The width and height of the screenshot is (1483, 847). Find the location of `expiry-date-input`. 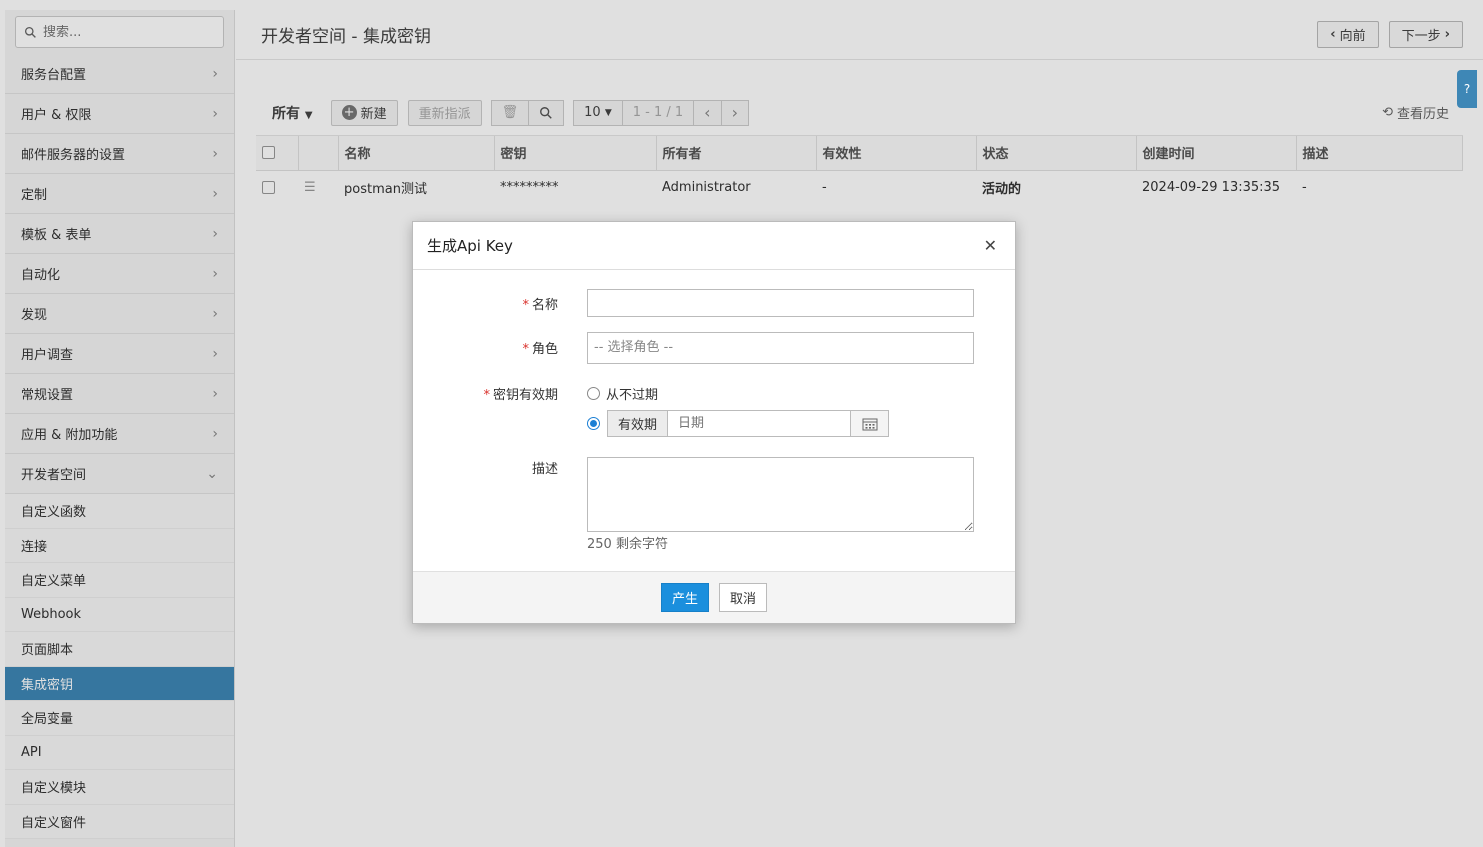

expiry-date-input is located at coordinates (759, 423).